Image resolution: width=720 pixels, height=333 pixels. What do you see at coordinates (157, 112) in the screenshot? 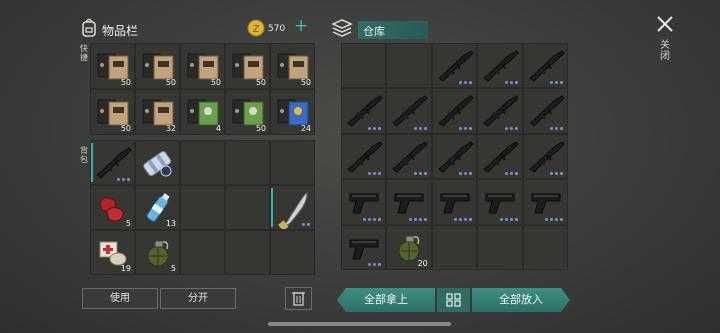
I see `quick-slot: 32` at bounding box center [157, 112].